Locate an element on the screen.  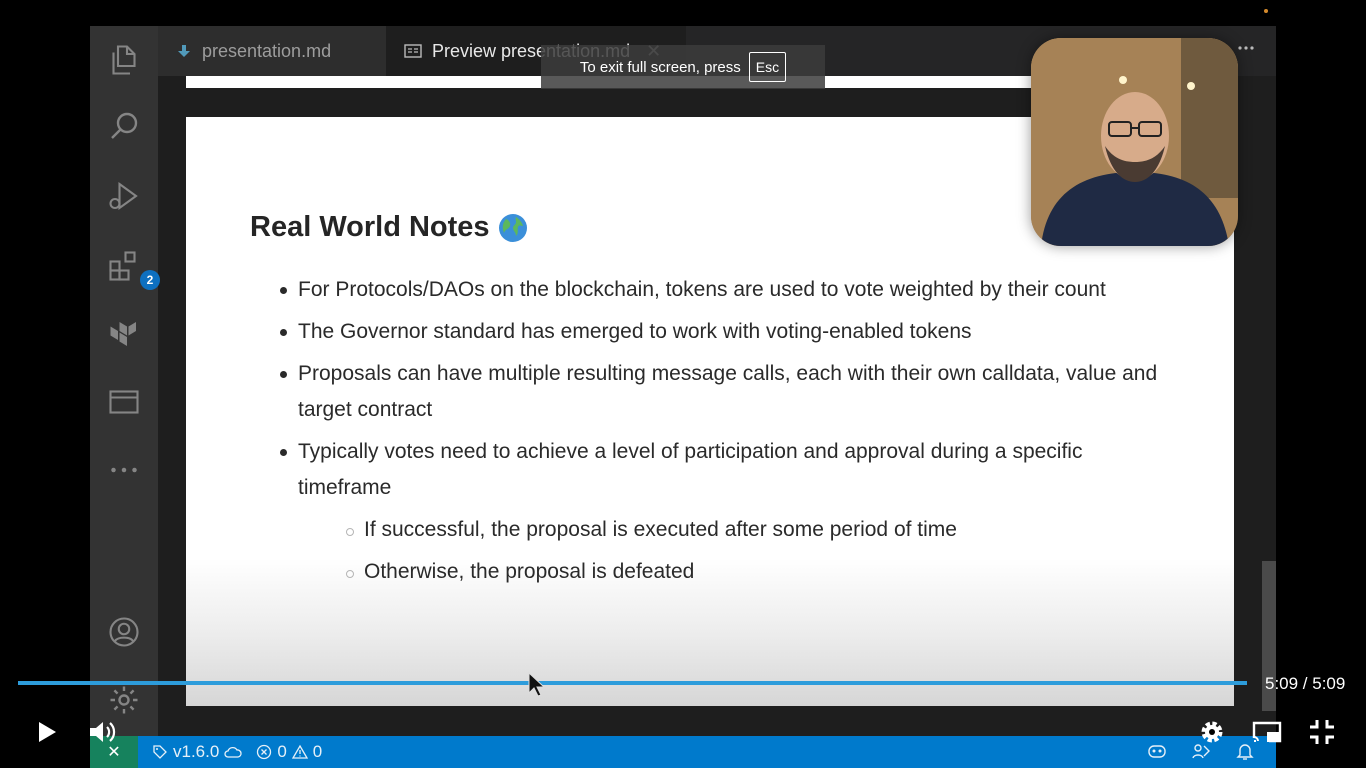
tab-presentation-md: presentation.md is located at coordinates (272, 51).